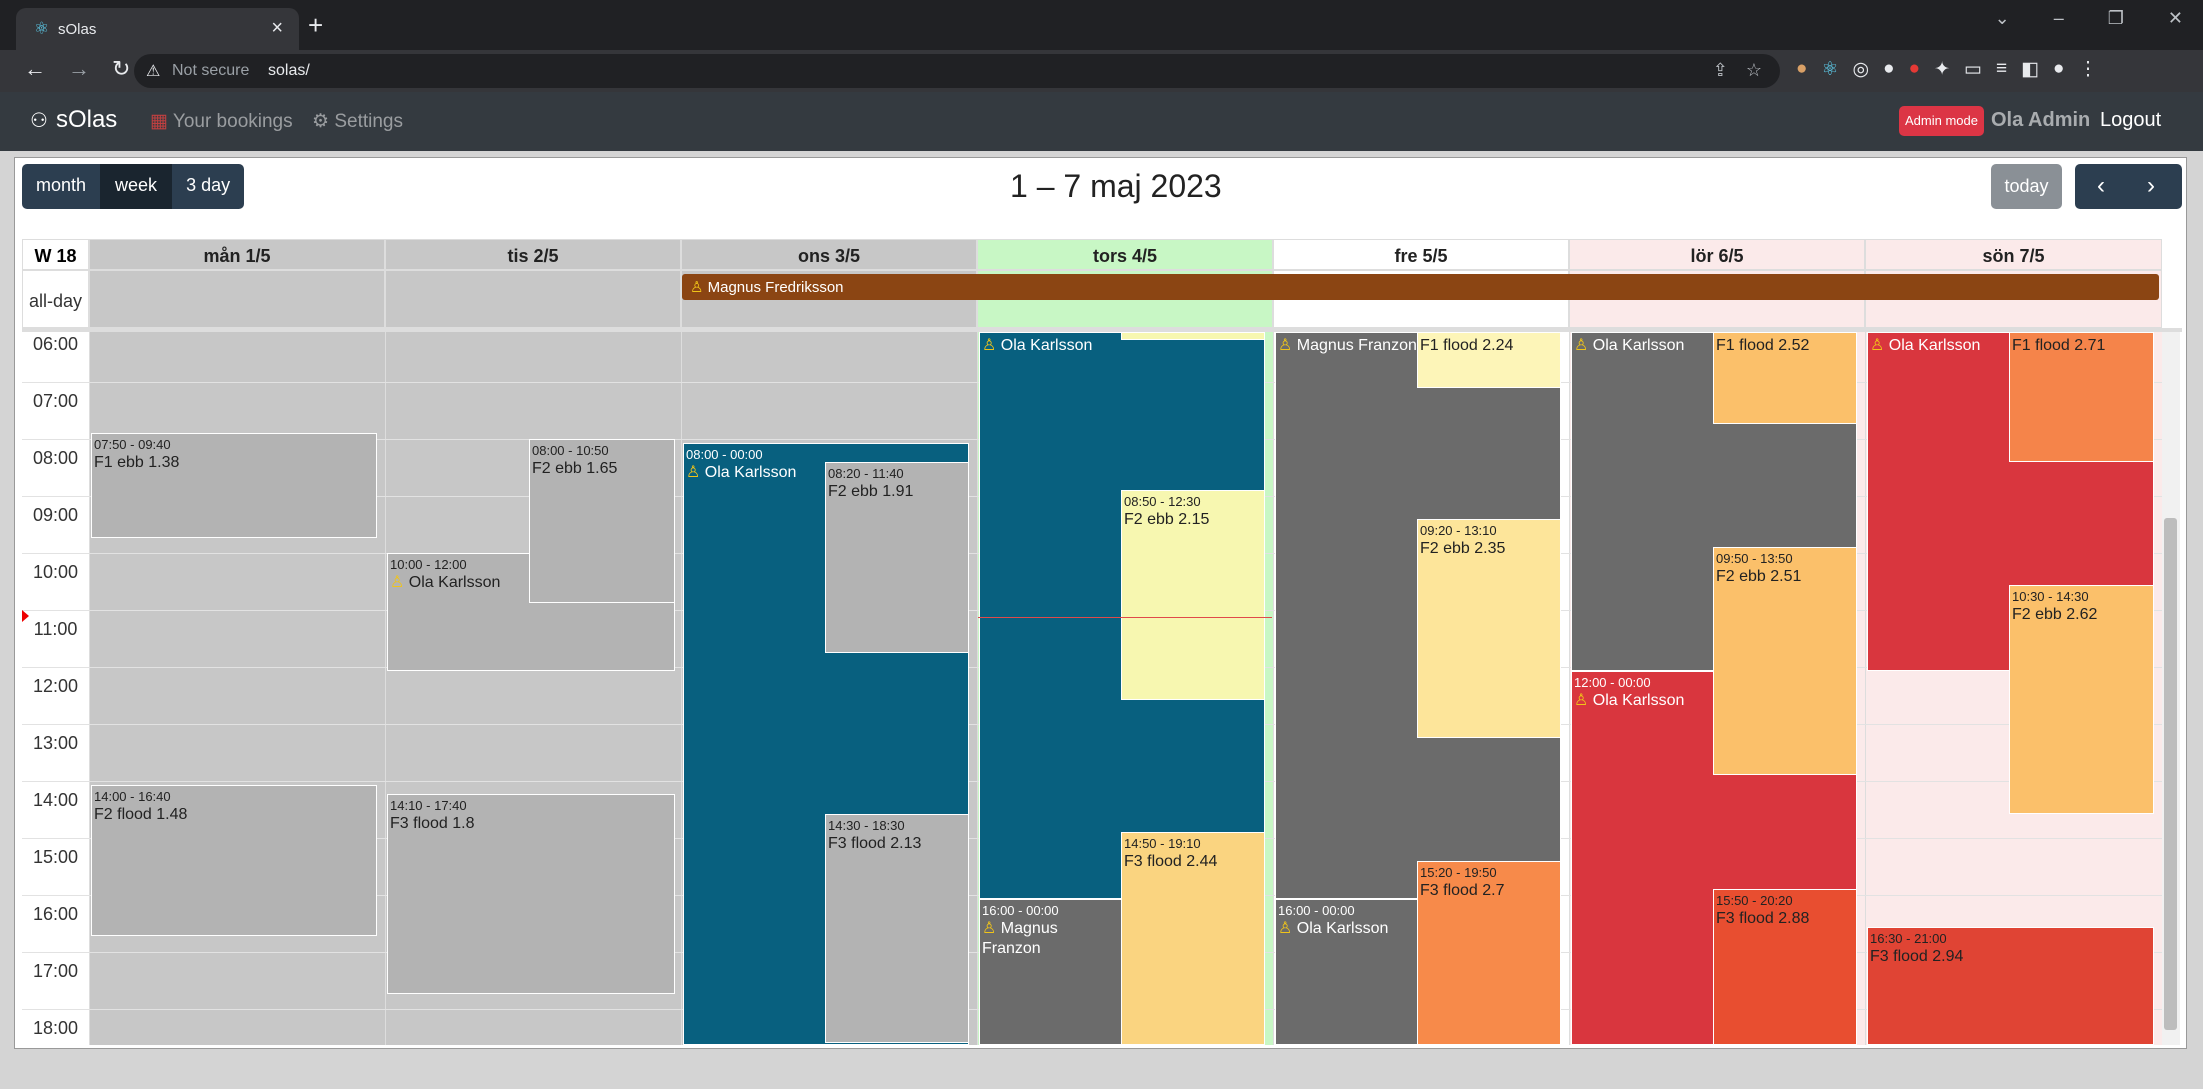  Describe the element at coordinates (1193, 595) in the screenshot. I see `calendar-event: 08:50 - 12:30 F2 ebb 2.15` at that location.